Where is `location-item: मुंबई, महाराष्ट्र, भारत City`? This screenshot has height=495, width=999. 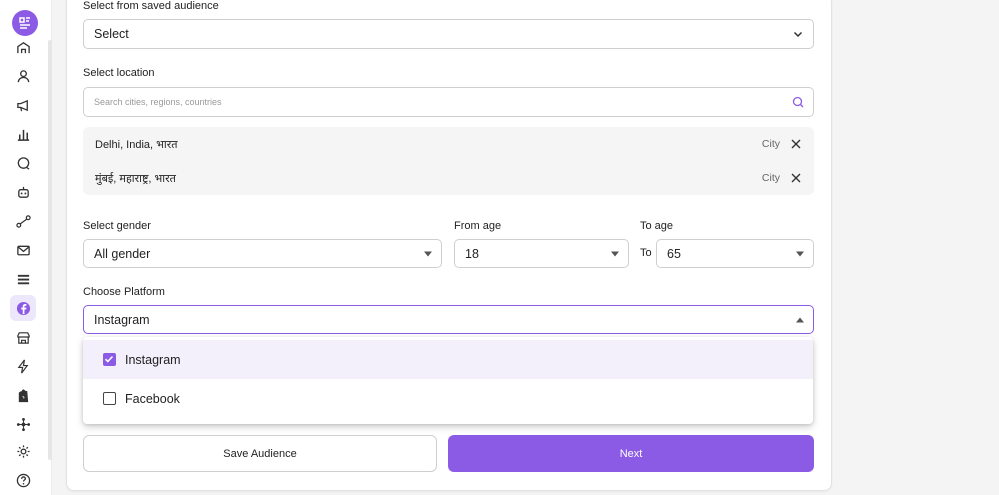
location-item: मुंबई, महाराष्ट्र, भारत City is located at coordinates (448, 178).